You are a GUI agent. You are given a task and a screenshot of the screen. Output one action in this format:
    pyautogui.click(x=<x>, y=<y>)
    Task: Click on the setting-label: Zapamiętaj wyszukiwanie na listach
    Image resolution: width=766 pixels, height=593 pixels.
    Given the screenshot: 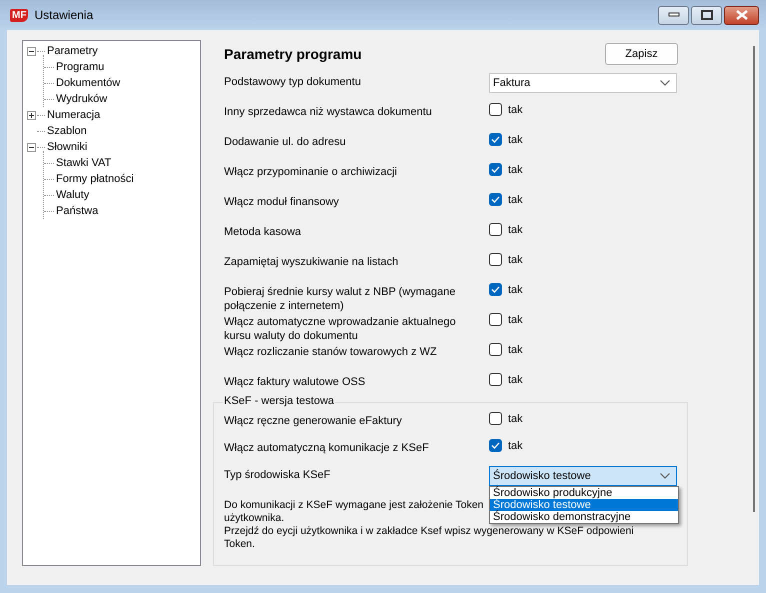 What is the action you would take?
    pyautogui.click(x=312, y=262)
    